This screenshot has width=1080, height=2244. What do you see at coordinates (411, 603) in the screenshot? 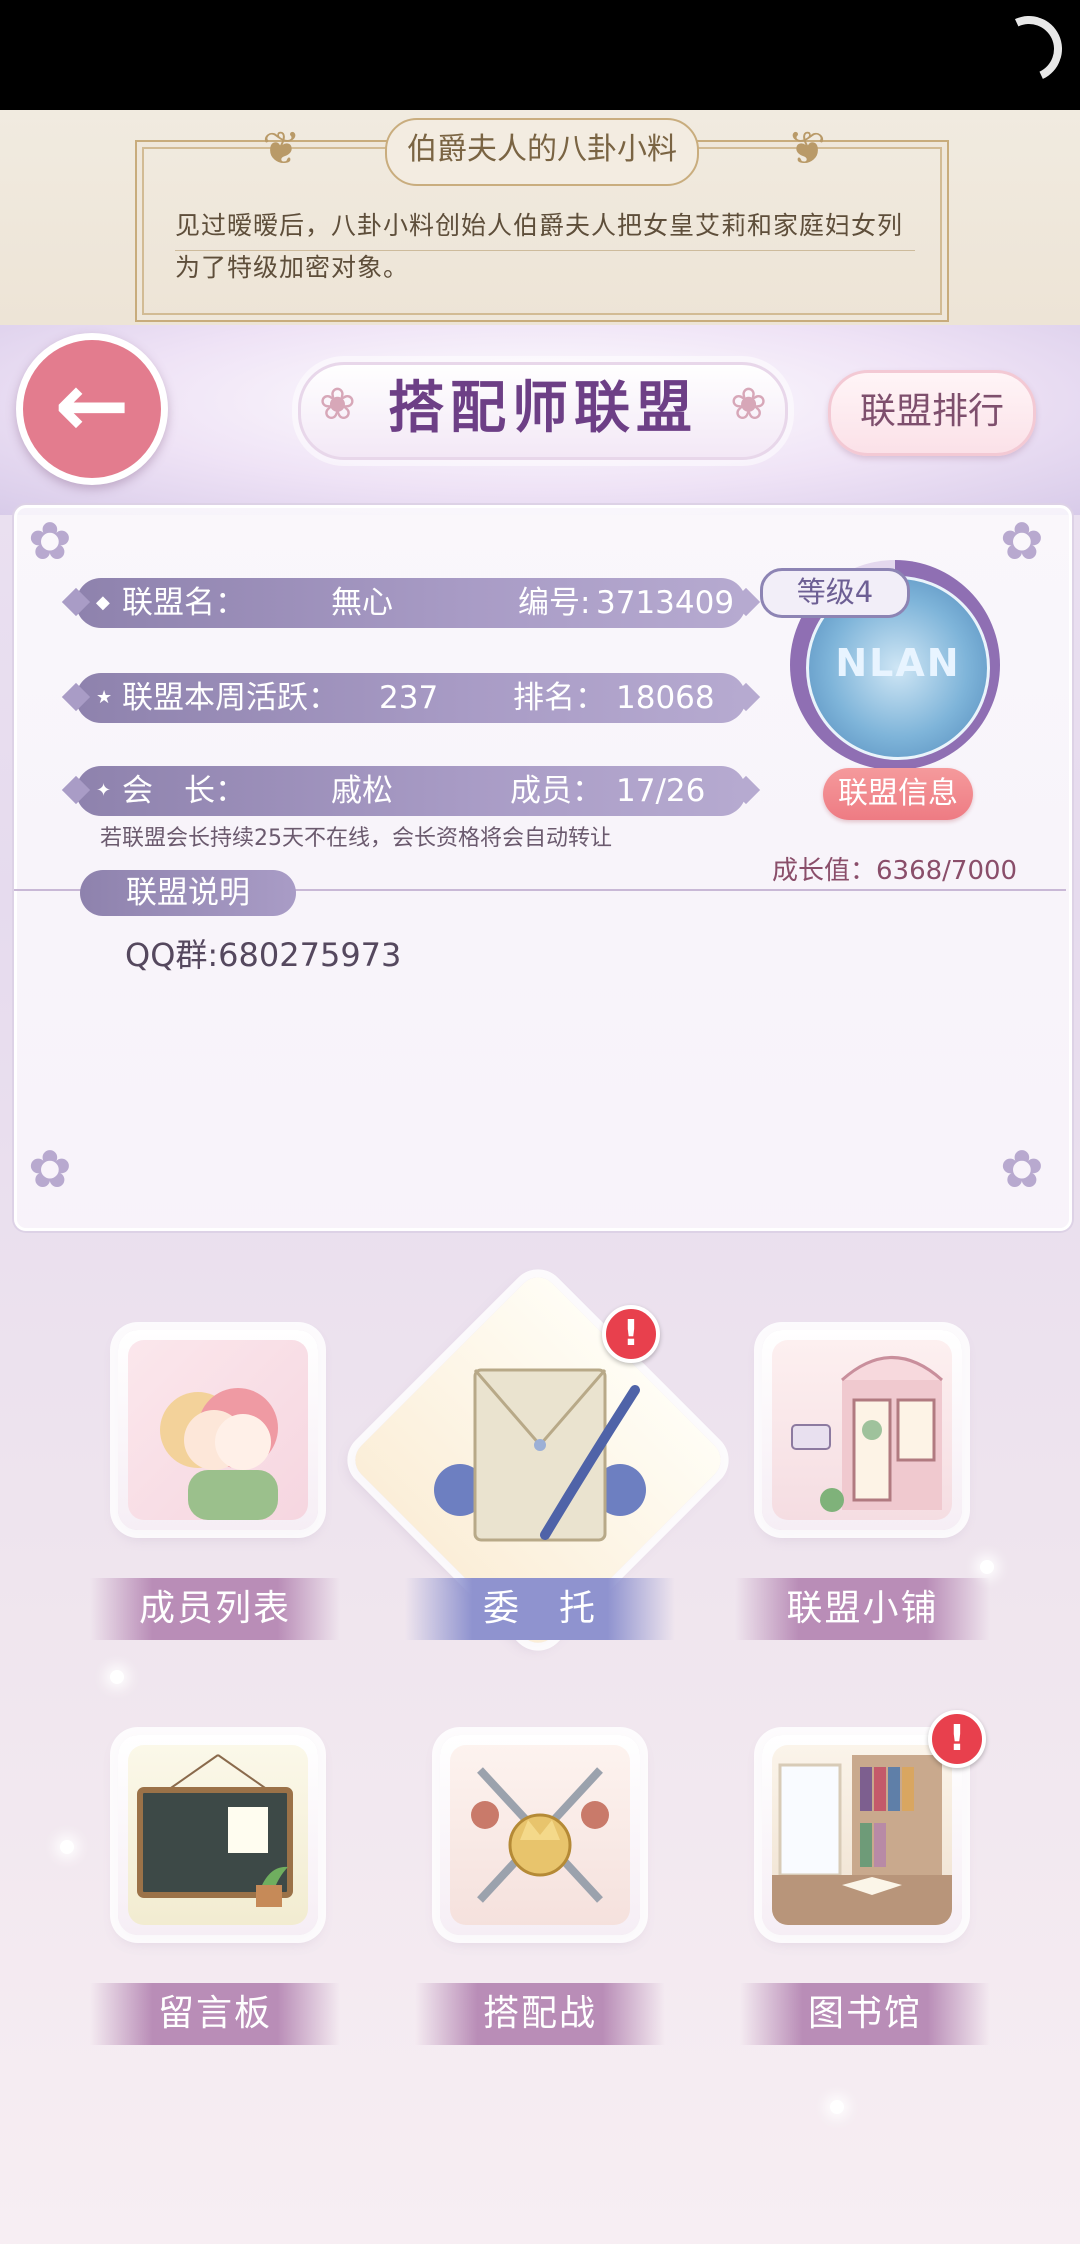
I see `alliance-name-row: ◆ 联盟名： 無心 编号: 3713409` at bounding box center [411, 603].